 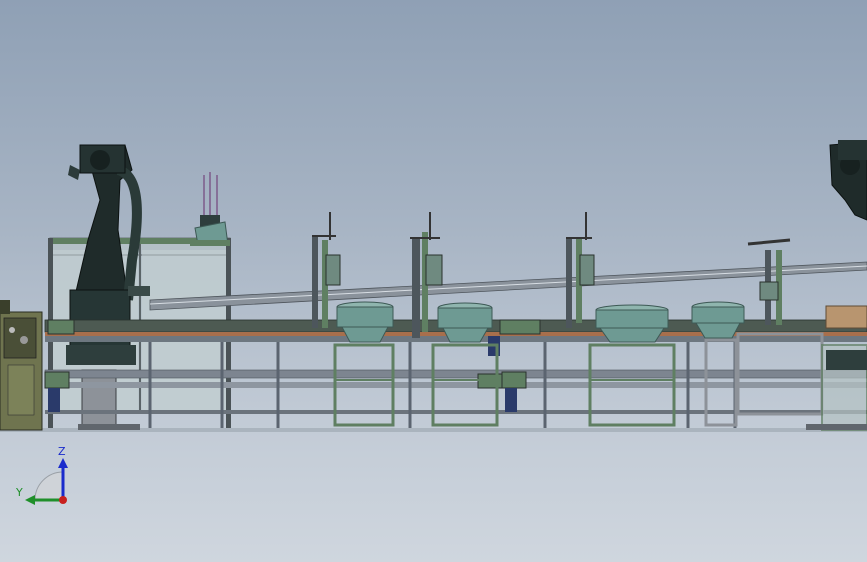 What do you see at coordinates (30, 500) in the screenshot?
I see `y-axis-arrow` at bounding box center [30, 500].